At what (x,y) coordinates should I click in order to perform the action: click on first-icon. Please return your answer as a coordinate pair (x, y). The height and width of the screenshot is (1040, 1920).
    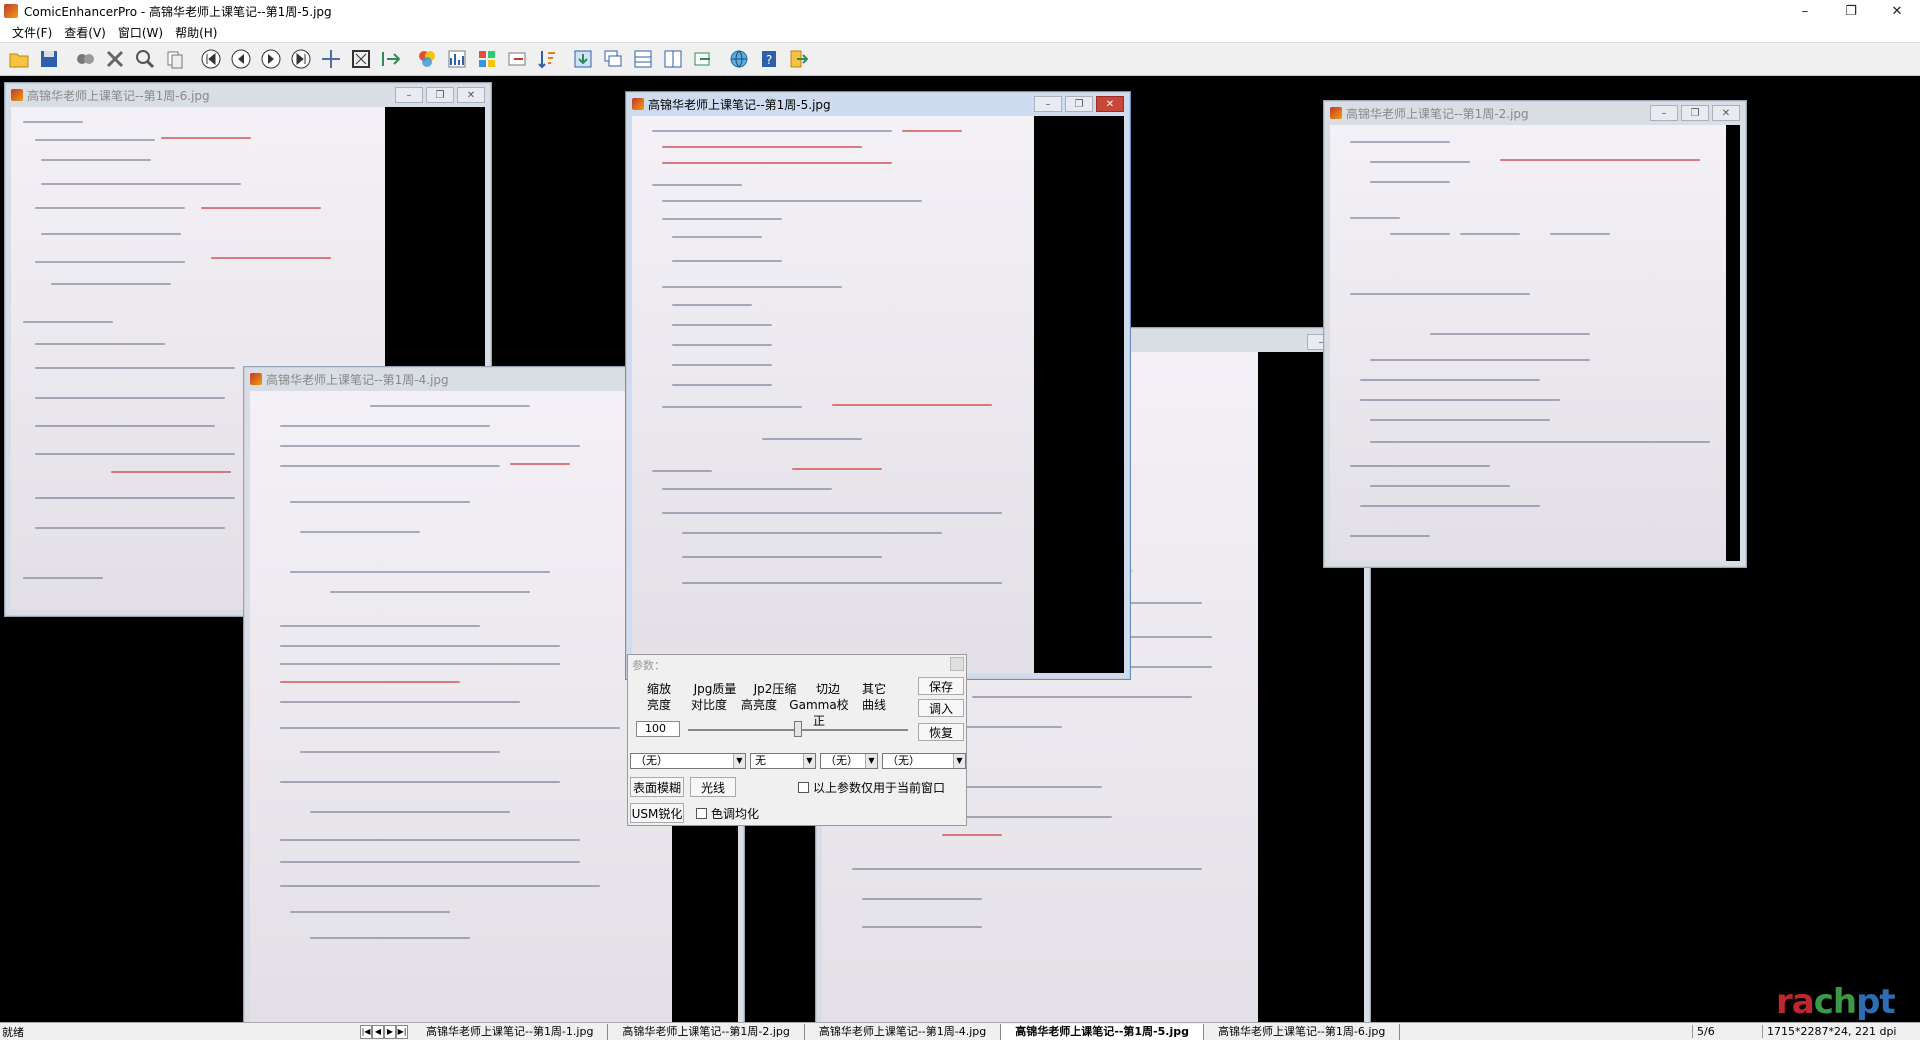
    Looking at the image, I should click on (211, 59).